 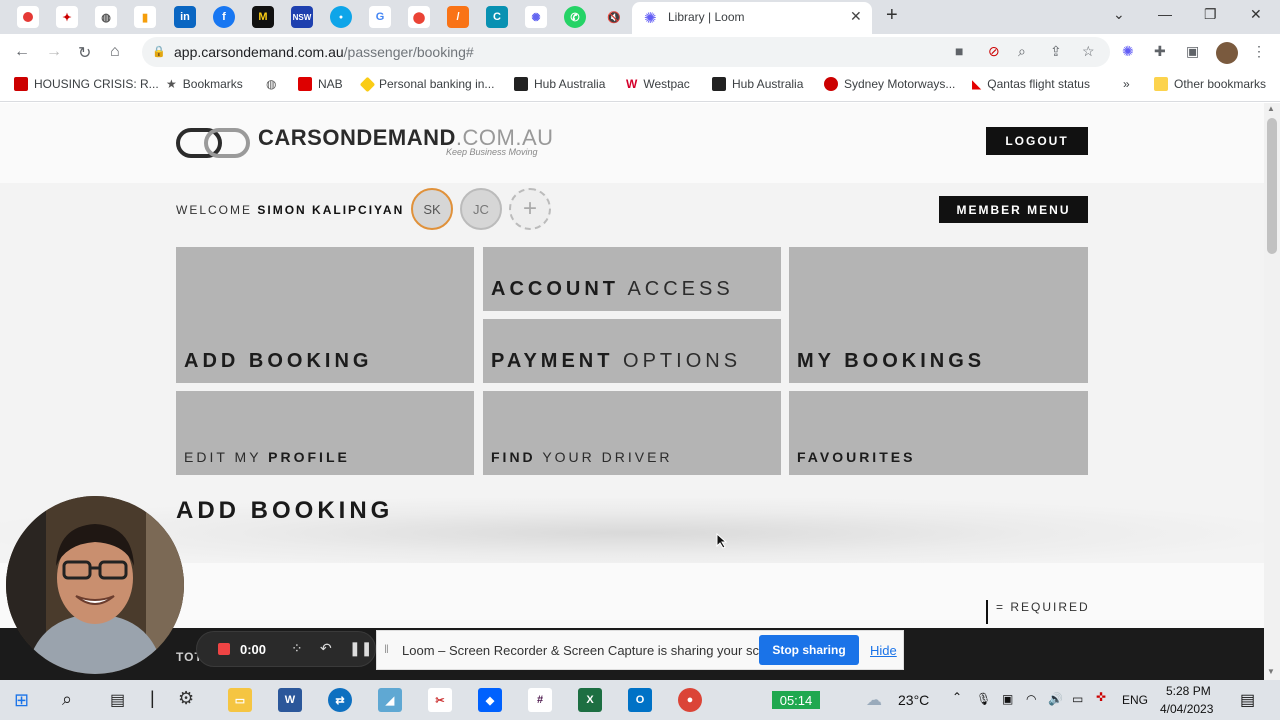 What do you see at coordinates (690, 700) in the screenshot?
I see `chrome-icon: ●` at bounding box center [690, 700].